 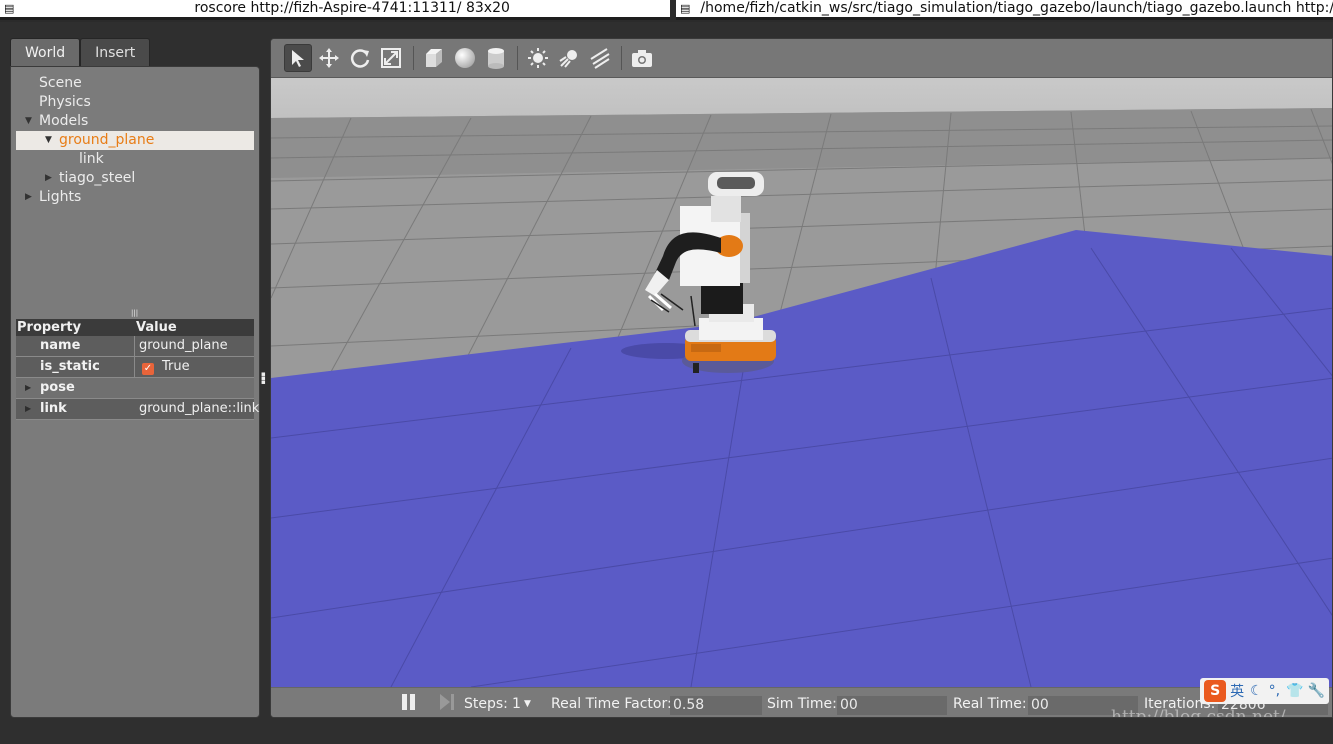 What do you see at coordinates (49, 327) in the screenshot?
I see `header-property: Property` at bounding box center [49, 327].